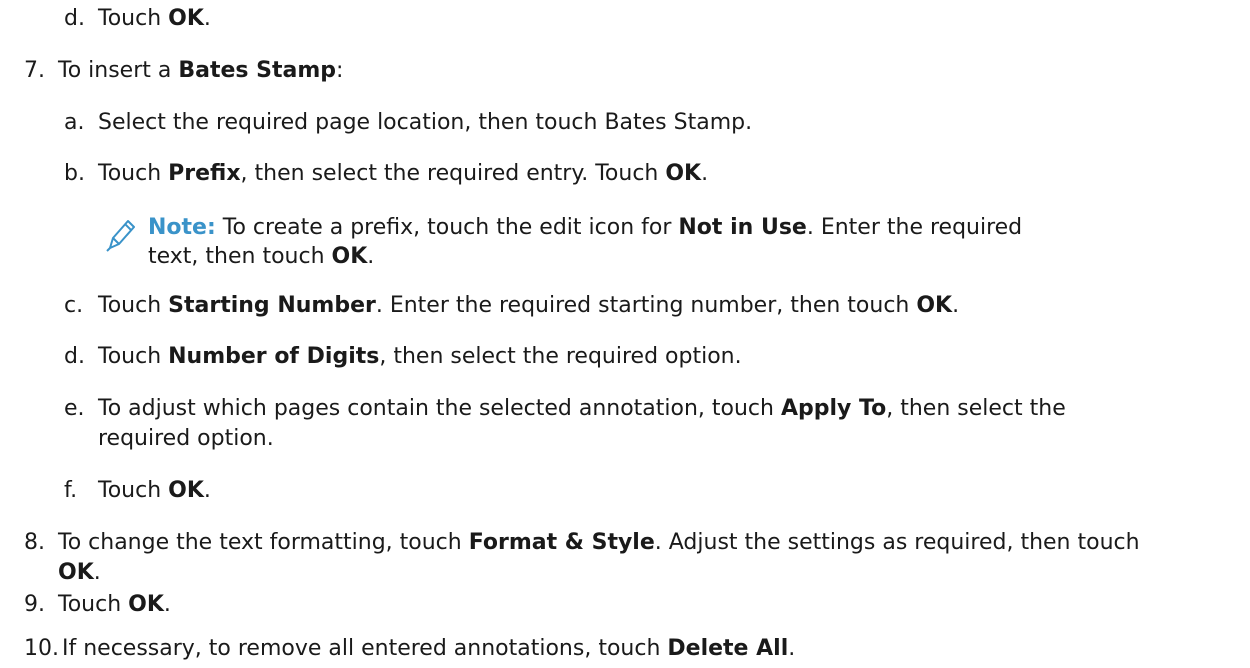 The width and height of the screenshot is (1250, 668). Describe the element at coordinates (257, 70) in the screenshot. I see `bold-run: Bates Stamp` at that location.